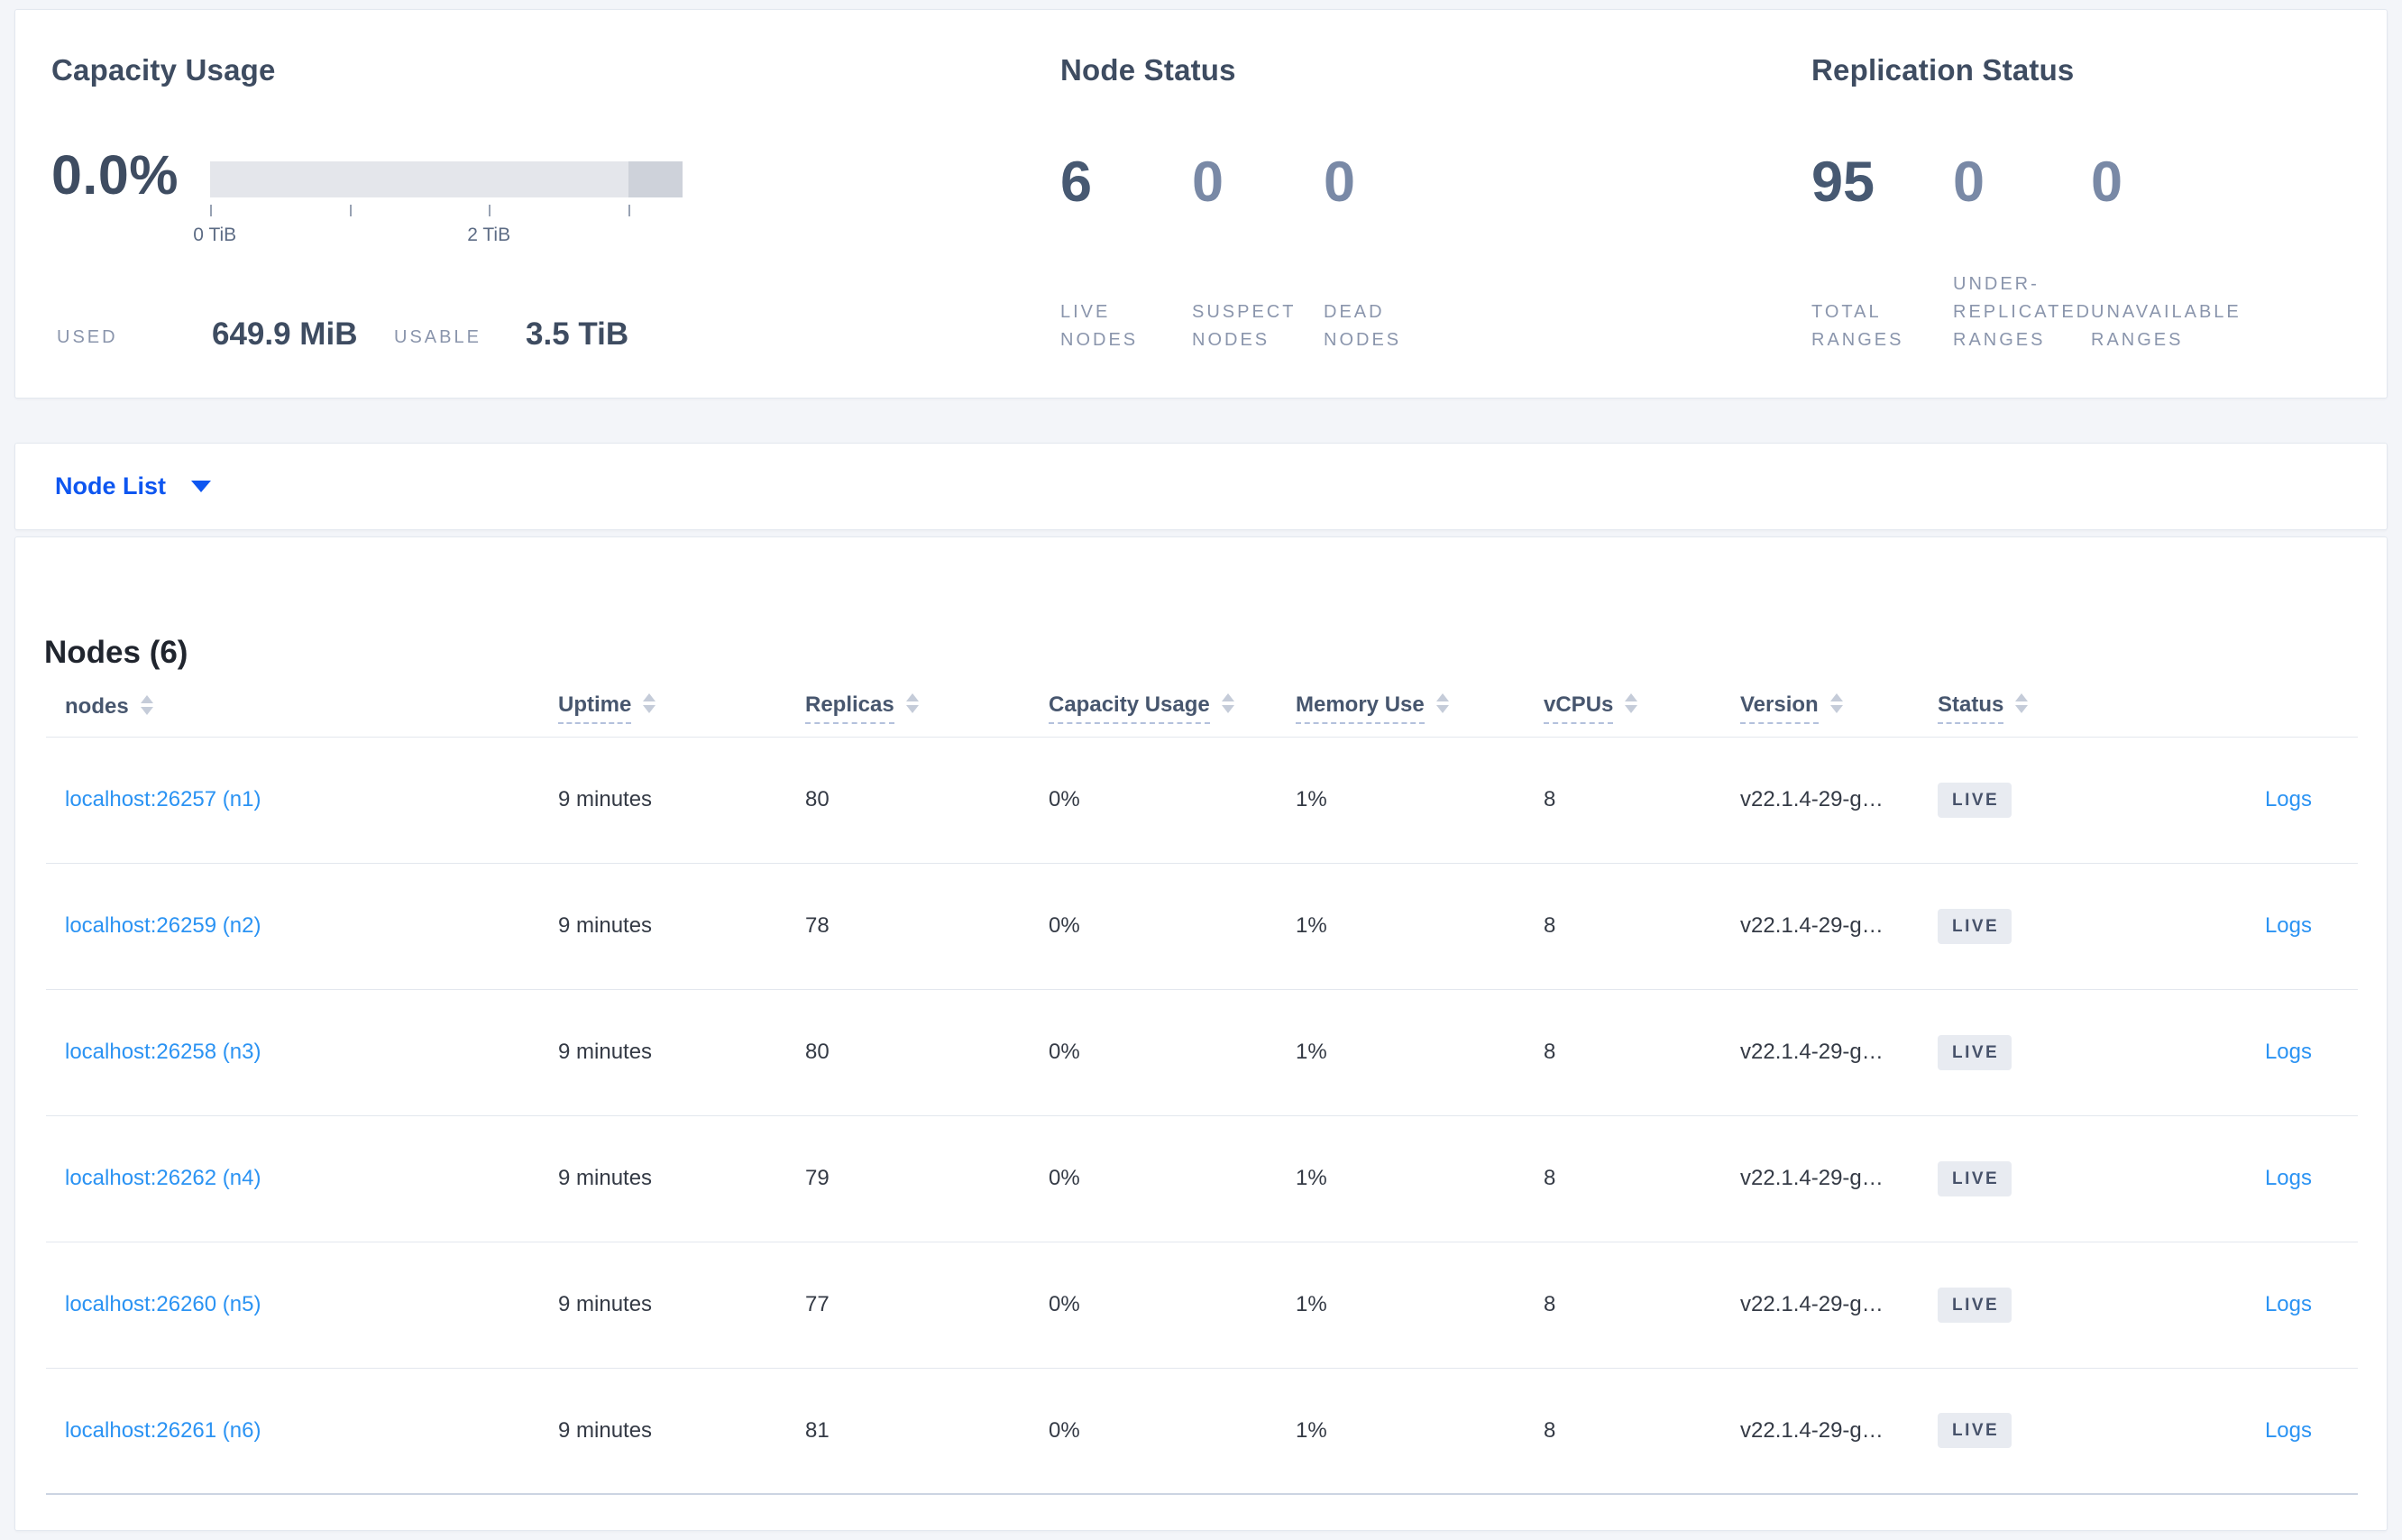 This screenshot has height=1540, width=2402. Describe the element at coordinates (1389, 250) in the screenshot. I see `stat-dead-nodes: 0 DEAD NODES` at that location.